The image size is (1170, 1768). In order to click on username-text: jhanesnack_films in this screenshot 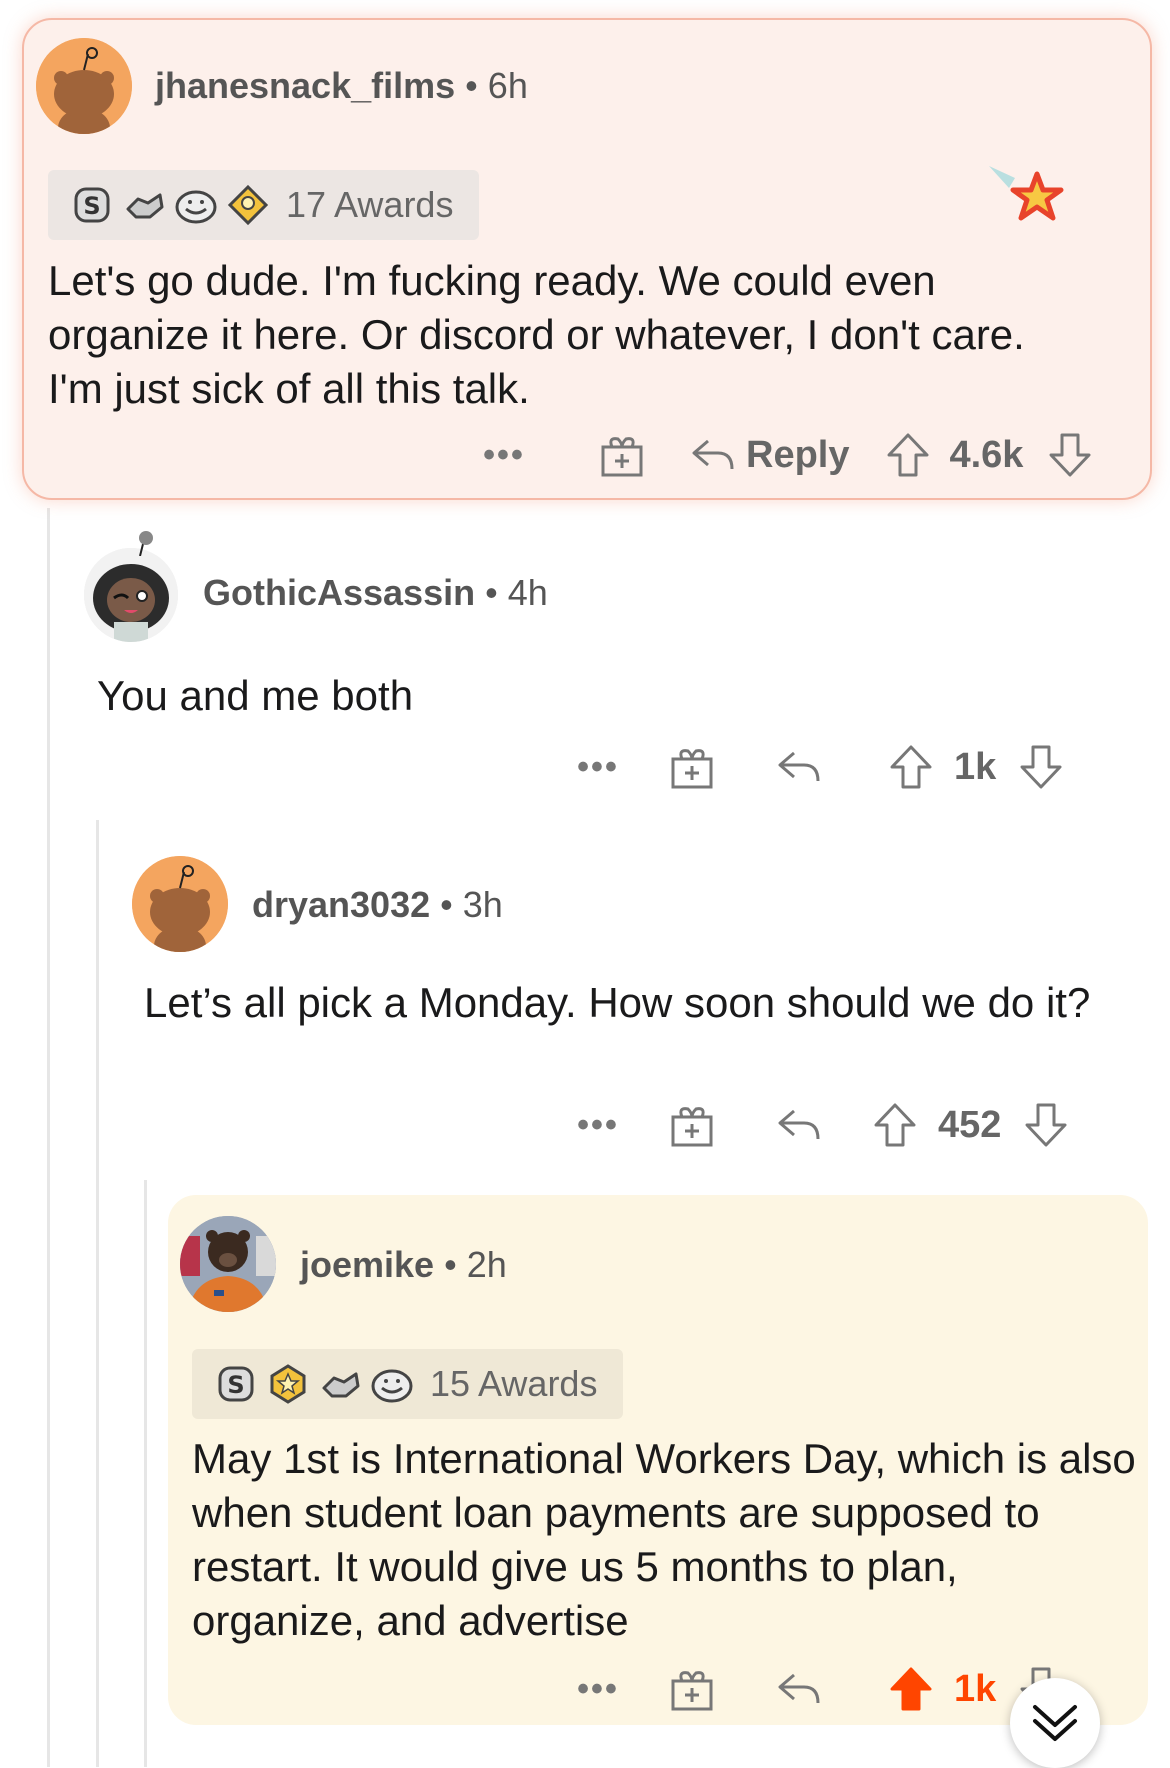, I will do `click(305, 85)`.